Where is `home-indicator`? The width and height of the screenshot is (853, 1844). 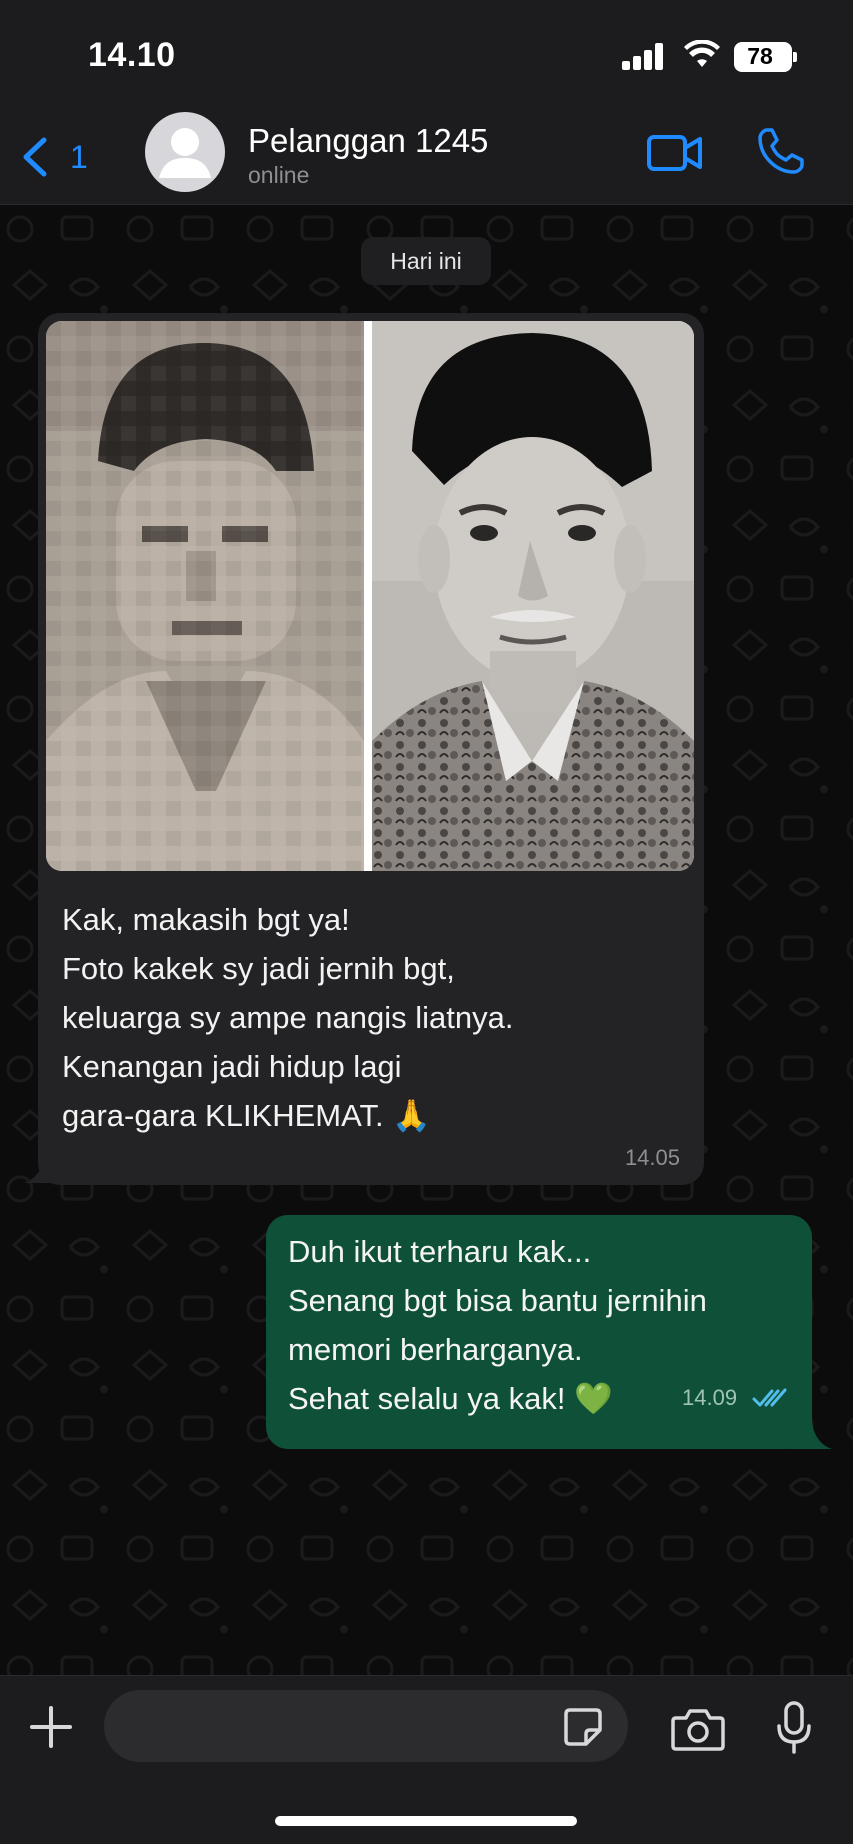 home-indicator is located at coordinates (426, 1821).